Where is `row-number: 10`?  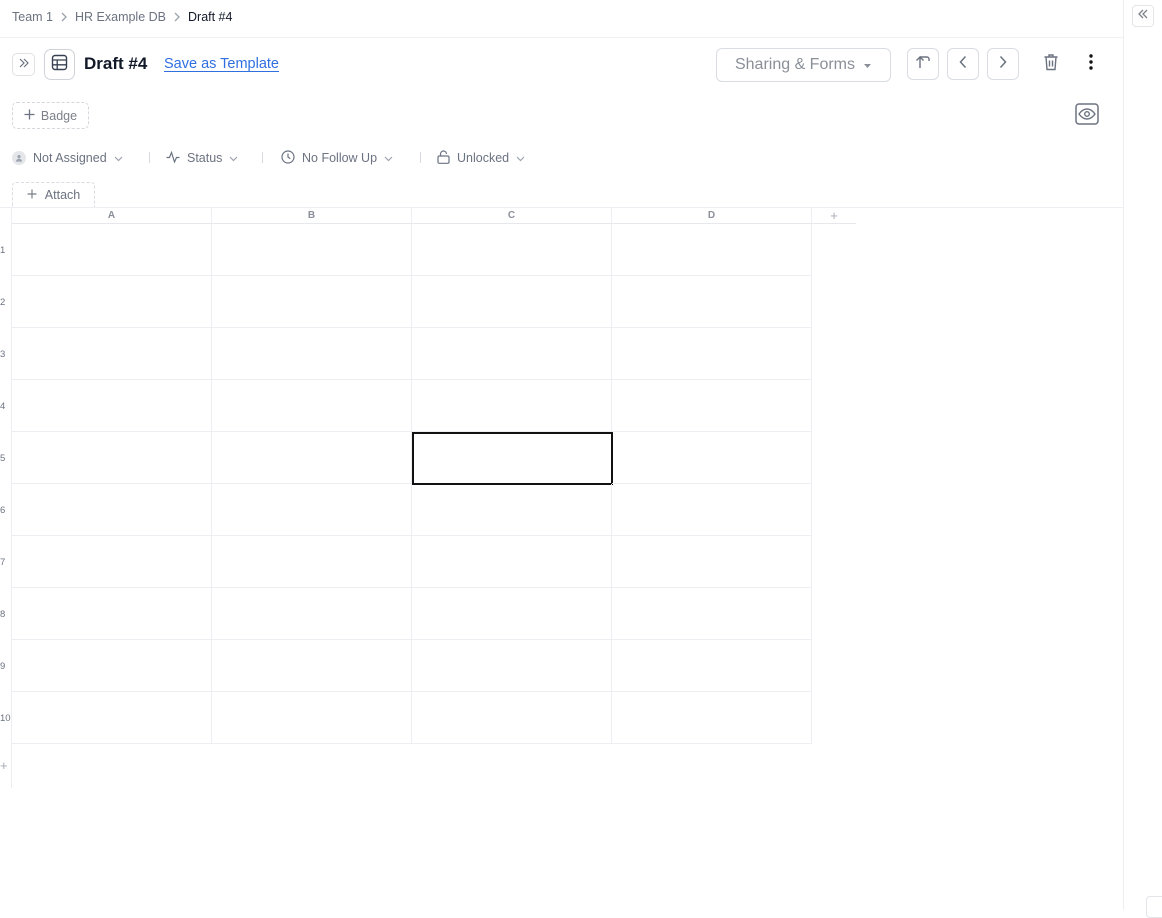 row-number: 10 is located at coordinates (6, 718).